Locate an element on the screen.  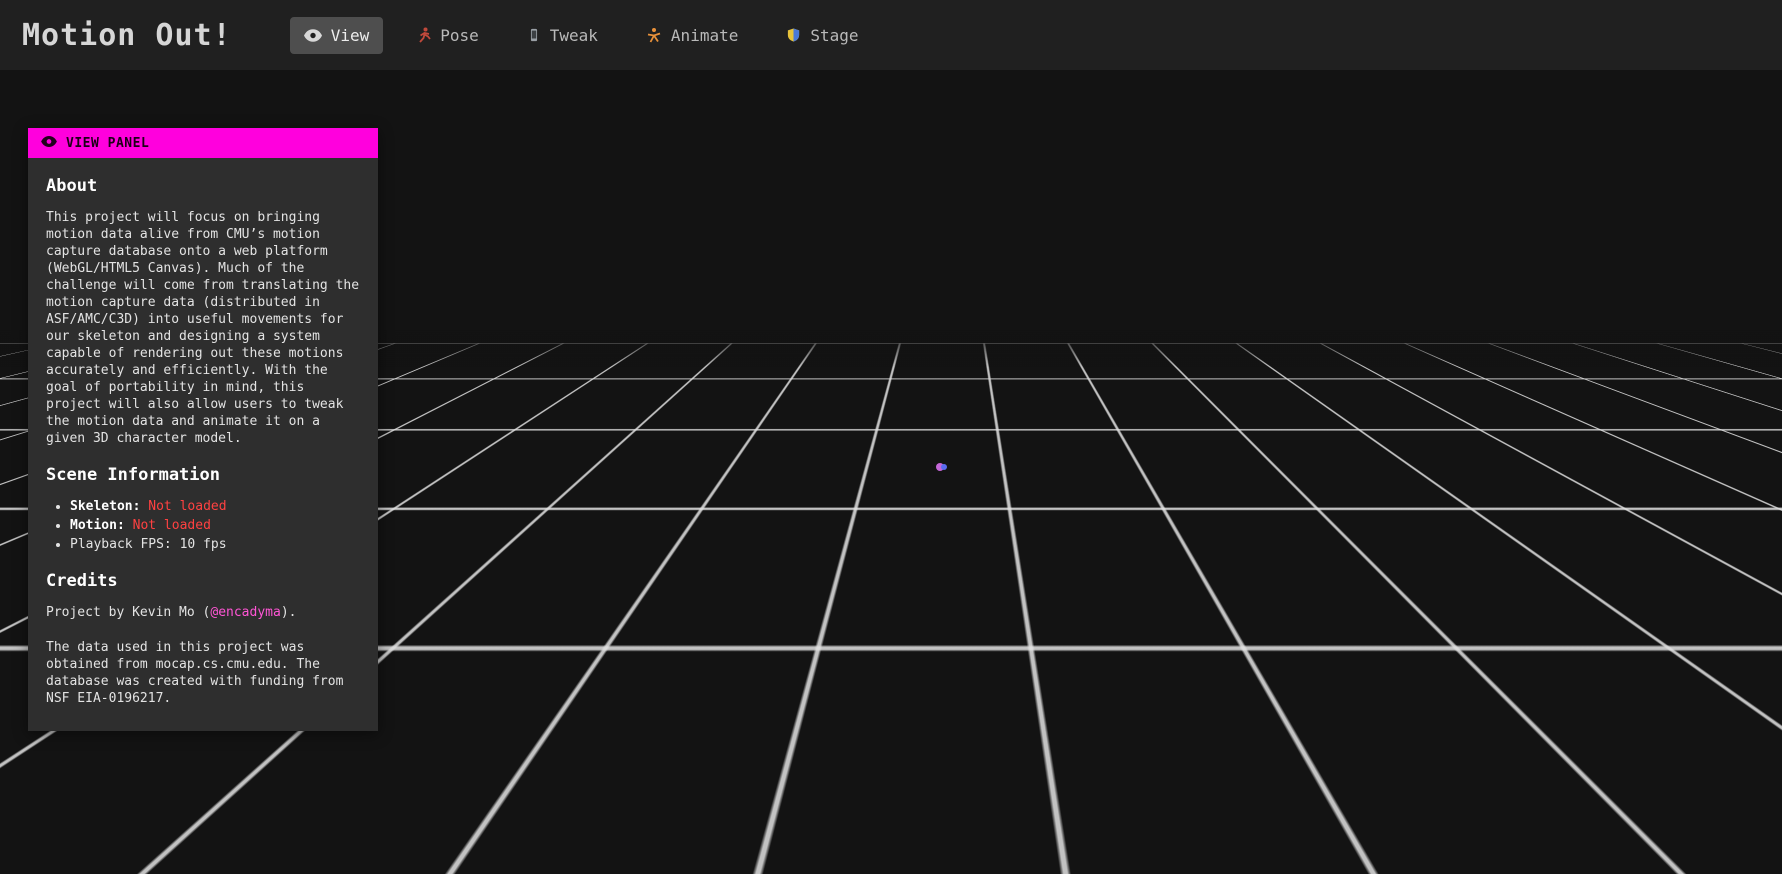
tab-pose: Pose is located at coordinates (448, 35).